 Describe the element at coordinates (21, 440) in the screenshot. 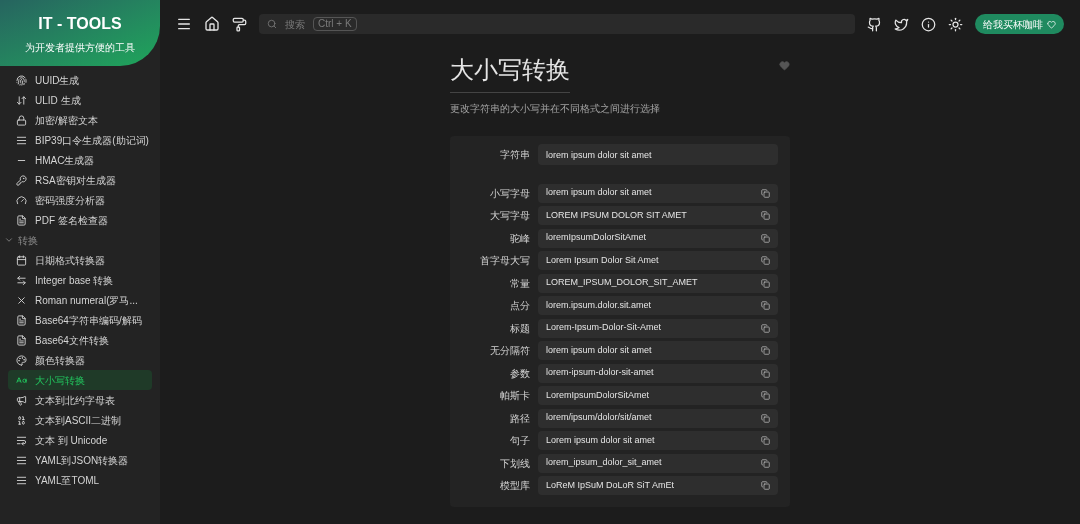

I see `text-wrap-icon` at that location.